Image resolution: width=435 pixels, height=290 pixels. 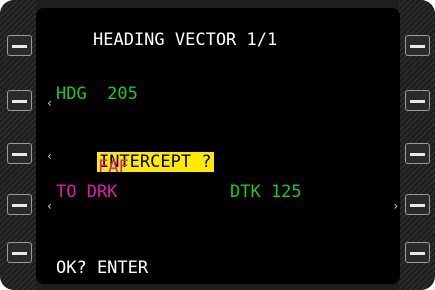 I want to click on lsk-right-2-button, so click(x=417, y=100).